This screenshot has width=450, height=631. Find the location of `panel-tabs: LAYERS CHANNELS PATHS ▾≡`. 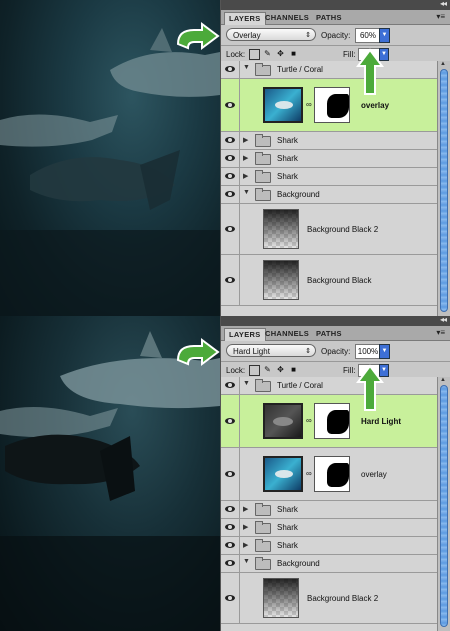

panel-tabs: LAYERS CHANNELS PATHS ▾≡ is located at coordinates (335, 17).